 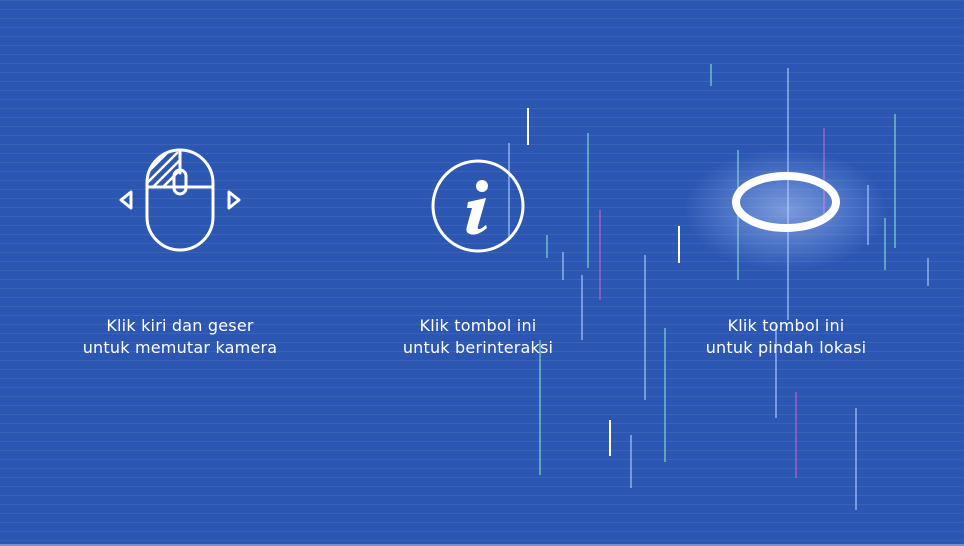 I want to click on caption-line-2: untuk pindah lokasi, so click(x=786, y=347).